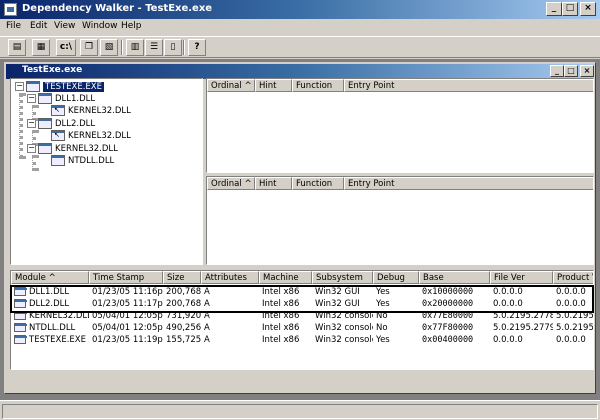 This screenshot has width=600, height=420. What do you see at coordinates (571, 71) in the screenshot?
I see `child-maximize-button: □` at bounding box center [571, 71].